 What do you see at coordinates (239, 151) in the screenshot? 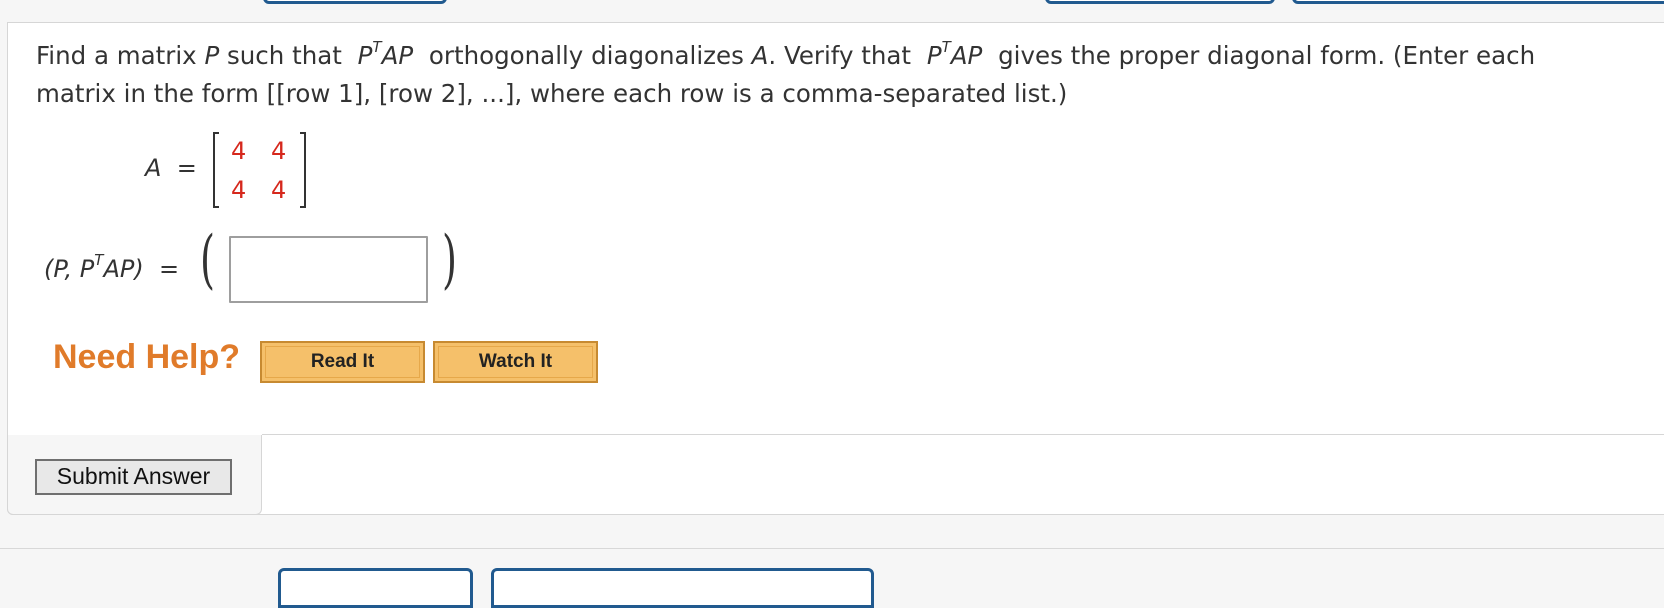
I see `matrix-cell-r1c1: 4` at bounding box center [239, 151].